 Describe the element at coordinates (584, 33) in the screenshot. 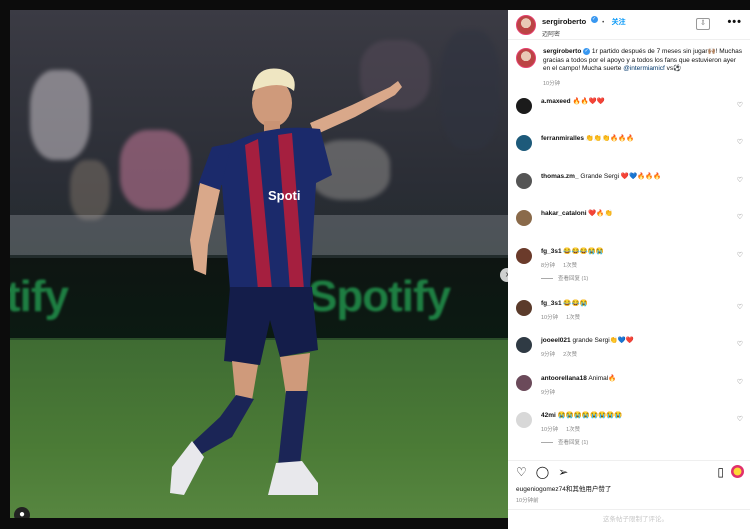

I see `post-location: 迈阿密` at that location.